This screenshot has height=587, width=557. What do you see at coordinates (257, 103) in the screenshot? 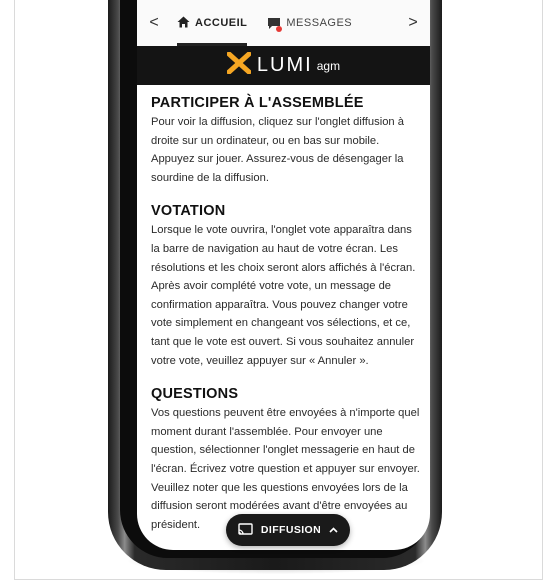
I see `section-heading: PARTICIPER À L'ASSEMBLÉE` at bounding box center [257, 103].